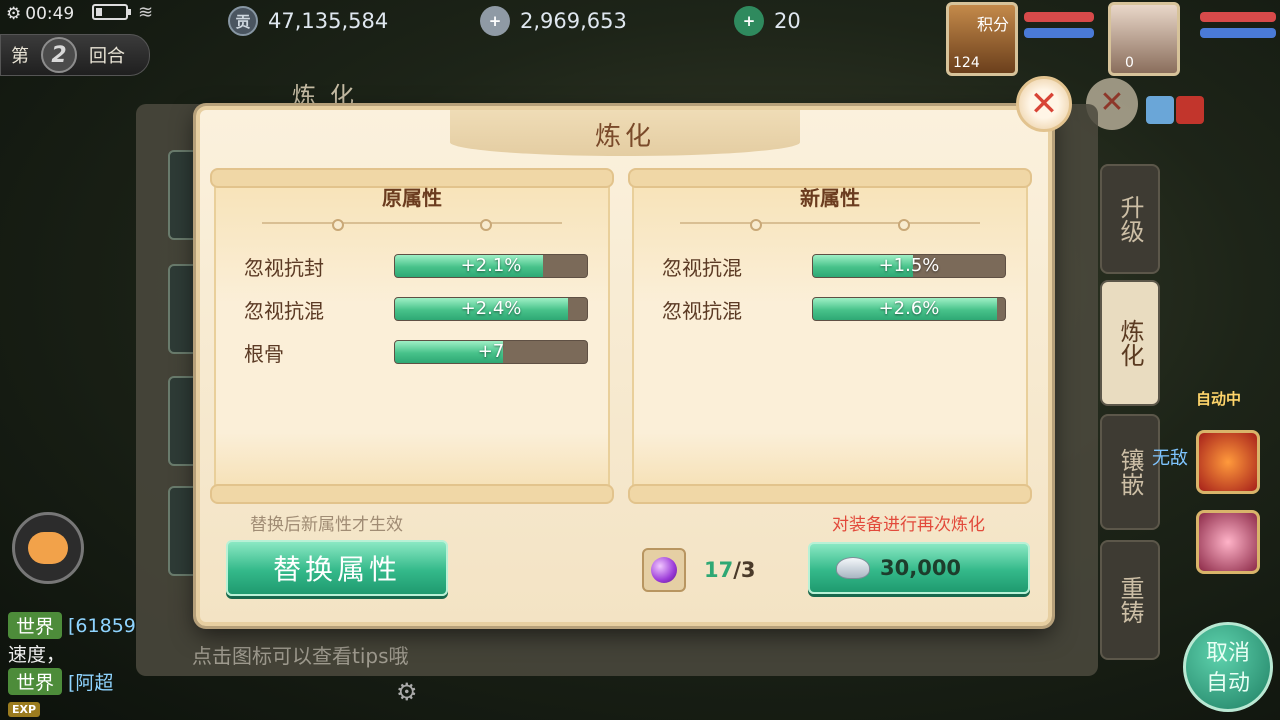 This screenshot has height=720, width=1280. What do you see at coordinates (91, 683) in the screenshot?
I see `chat-text: [阿超` at bounding box center [91, 683].